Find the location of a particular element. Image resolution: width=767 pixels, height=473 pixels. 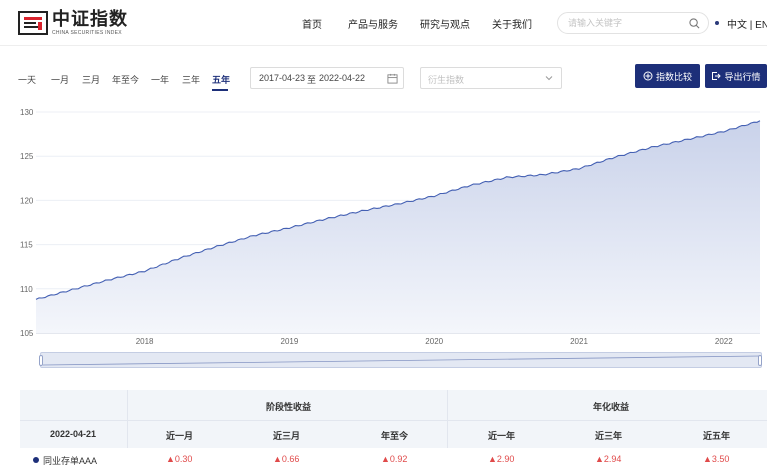

index-select: 衍生指数 is located at coordinates (491, 78).